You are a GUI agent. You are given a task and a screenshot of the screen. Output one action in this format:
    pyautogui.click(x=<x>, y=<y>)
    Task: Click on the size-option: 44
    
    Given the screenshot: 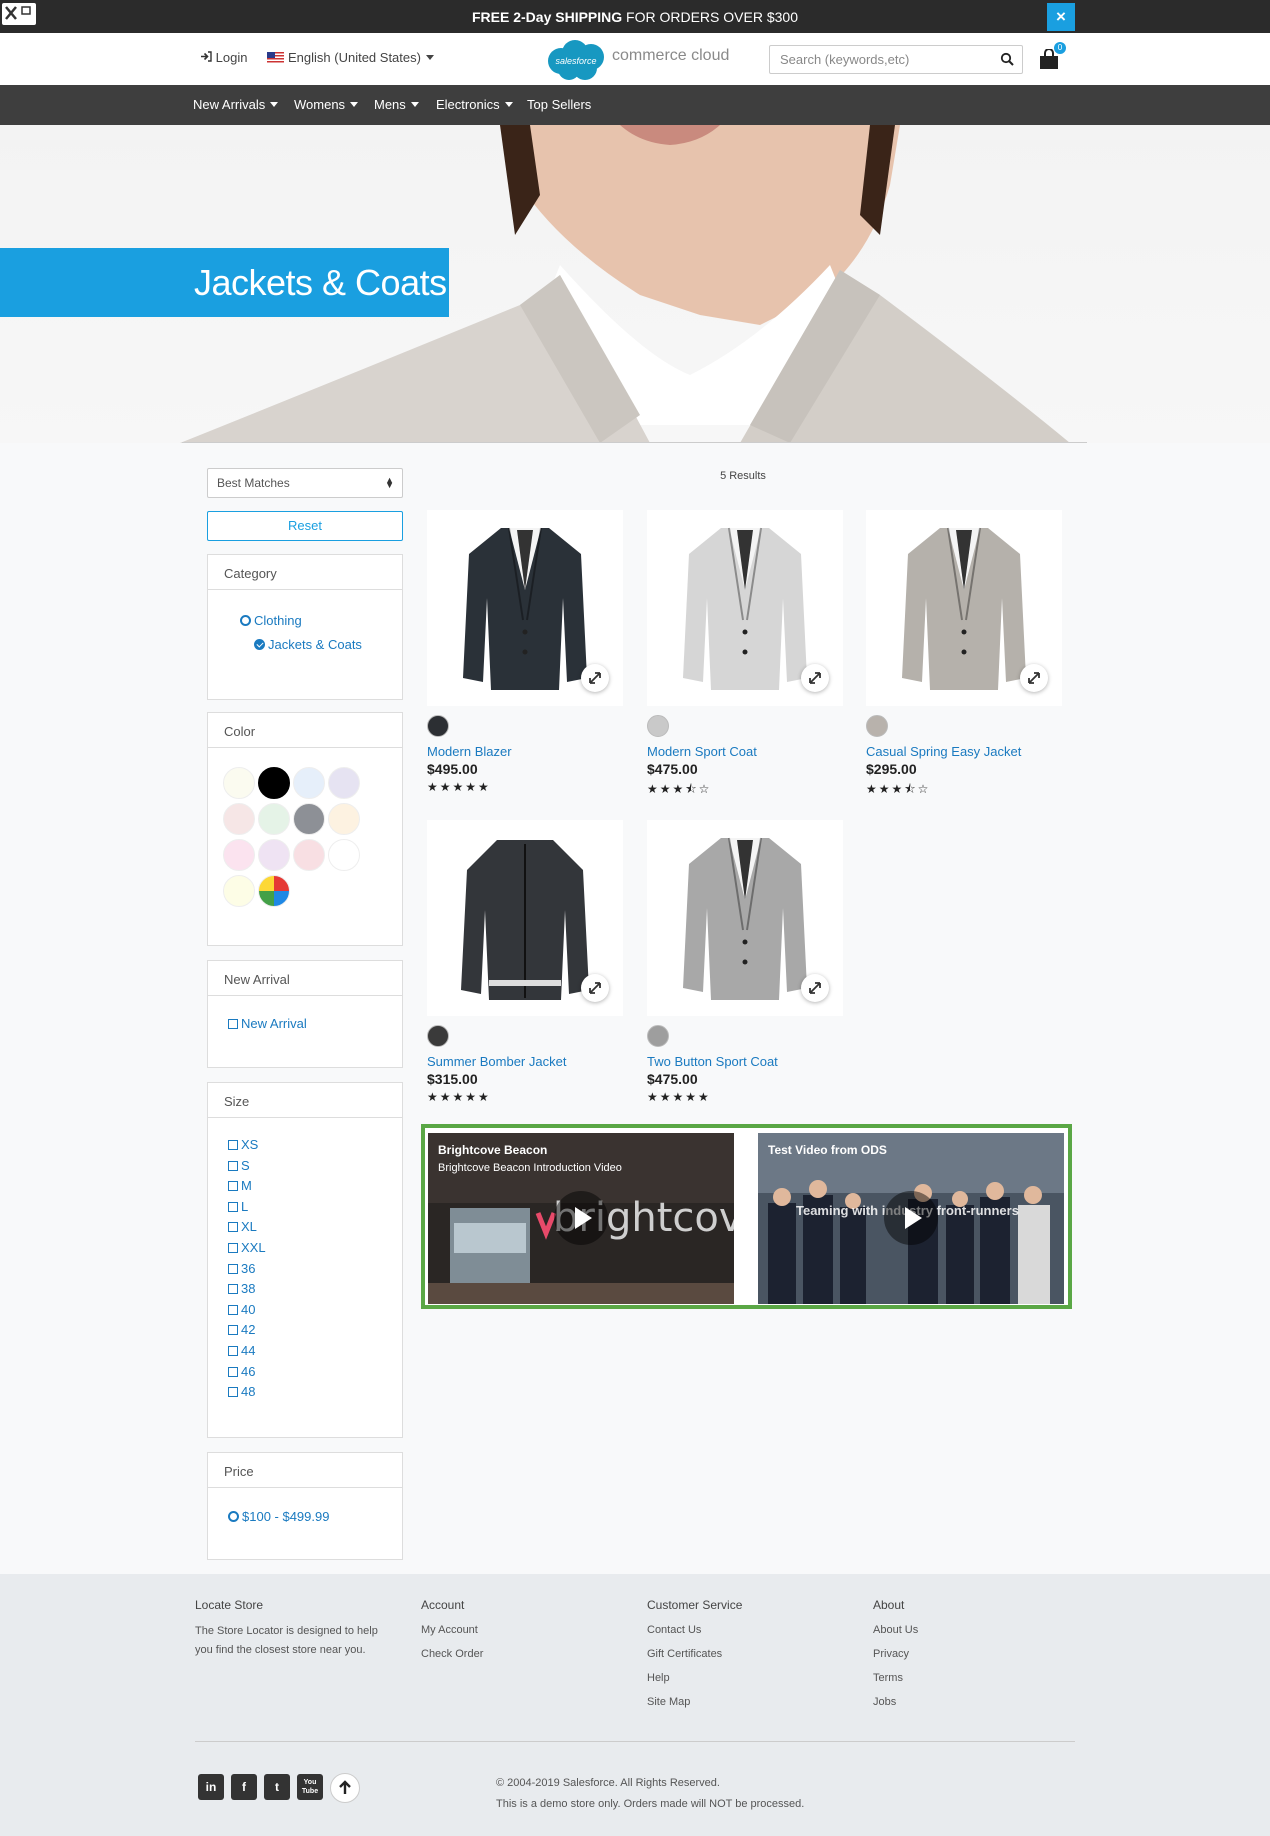 What is the action you would take?
    pyautogui.click(x=241, y=1350)
    